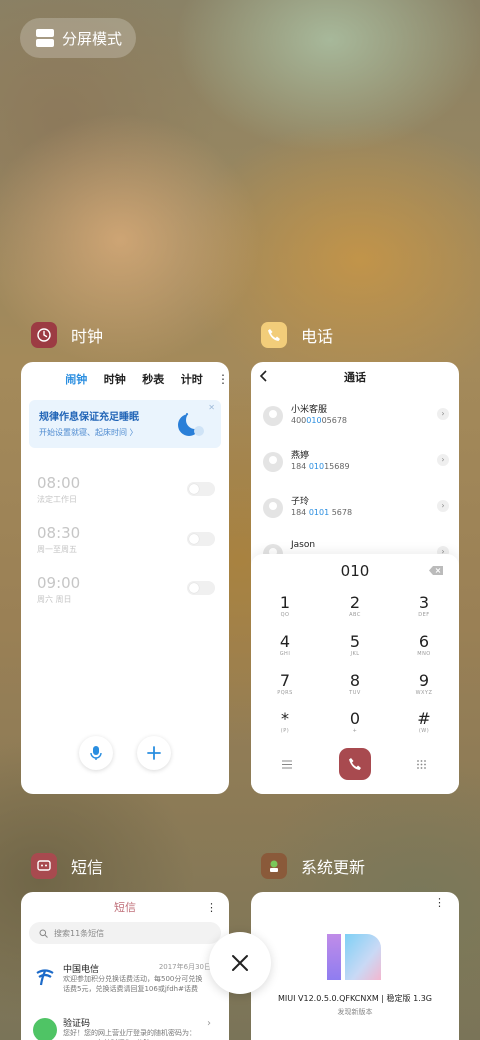  What do you see at coordinates (424, 606) in the screenshot?
I see `dial-key-3: 3 DEF` at bounding box center [424, 606].